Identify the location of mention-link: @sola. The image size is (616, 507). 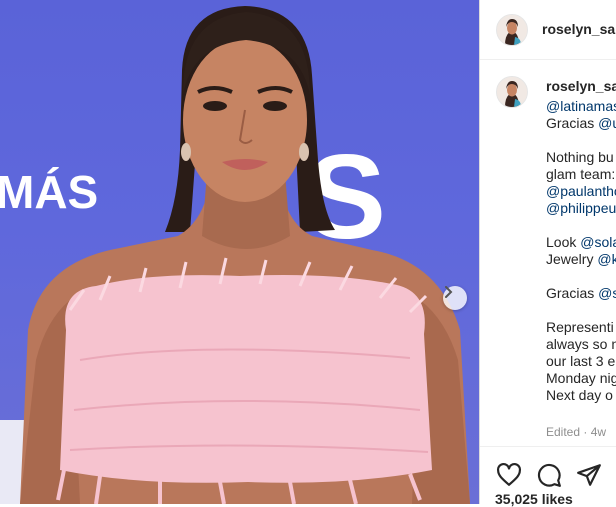
(598, 242).